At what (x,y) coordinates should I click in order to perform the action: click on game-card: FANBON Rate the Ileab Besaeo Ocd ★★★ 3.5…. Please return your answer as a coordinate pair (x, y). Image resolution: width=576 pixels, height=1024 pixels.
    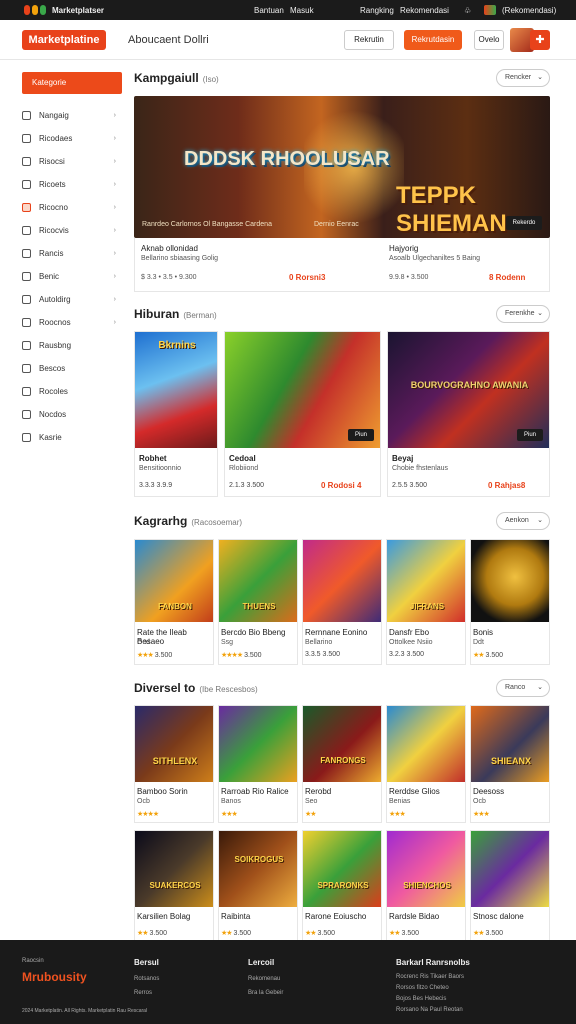
    Looking at the image, I should click on (174, 602).